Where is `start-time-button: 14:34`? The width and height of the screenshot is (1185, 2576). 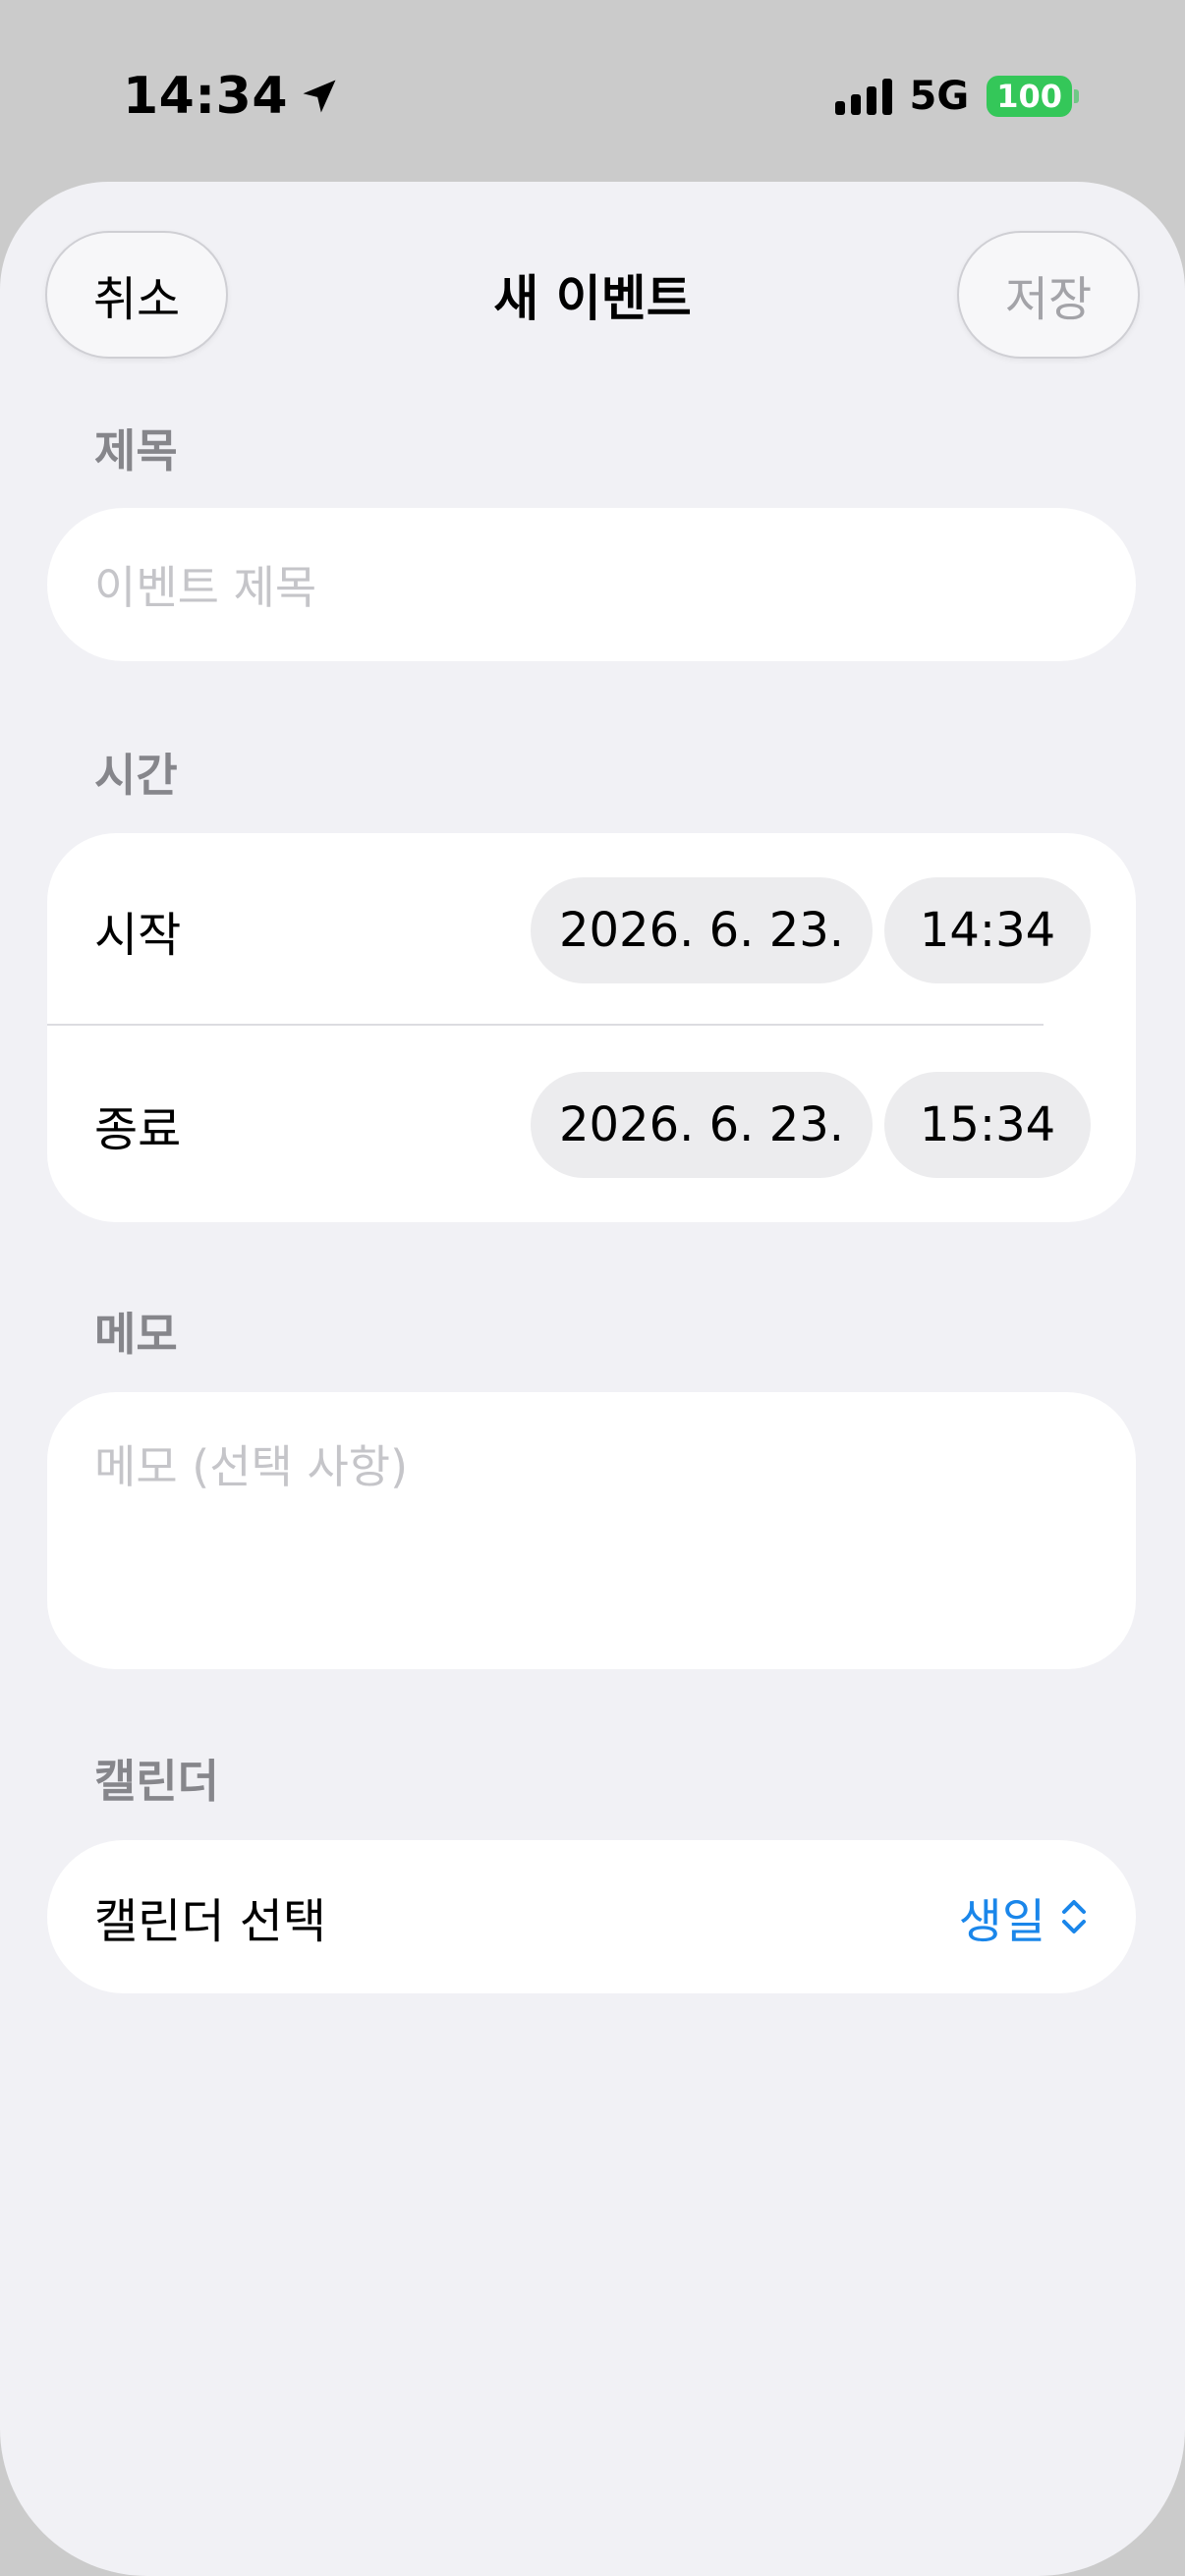
start-time-button: 14:34 is located at coordinates (988, 930).